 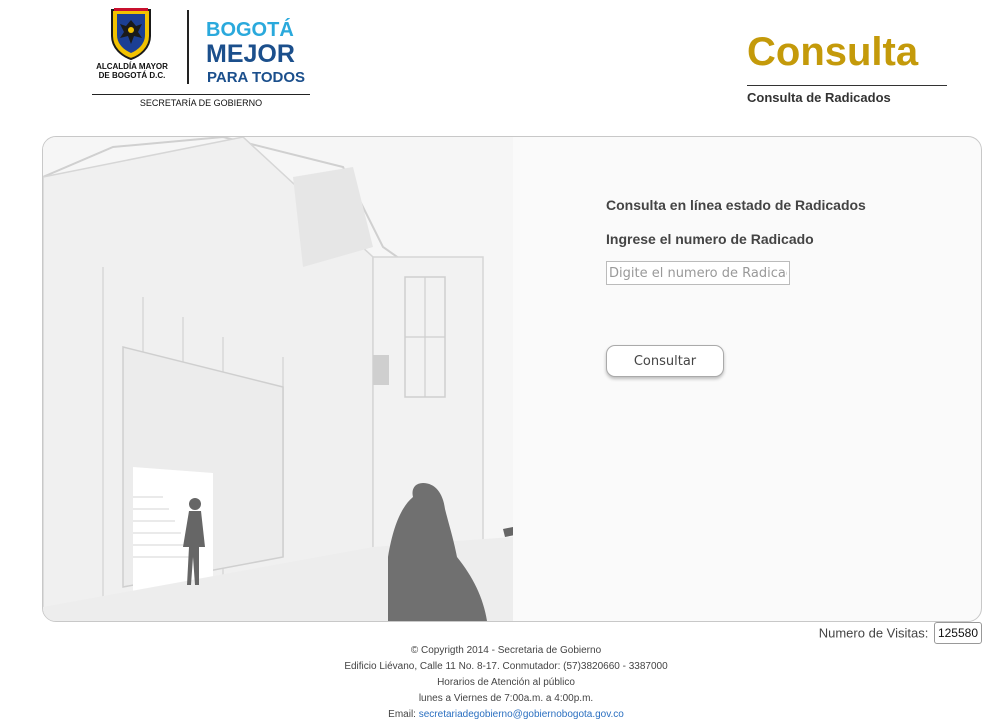 I want to click on title-rule, so click(x=847, y=85).